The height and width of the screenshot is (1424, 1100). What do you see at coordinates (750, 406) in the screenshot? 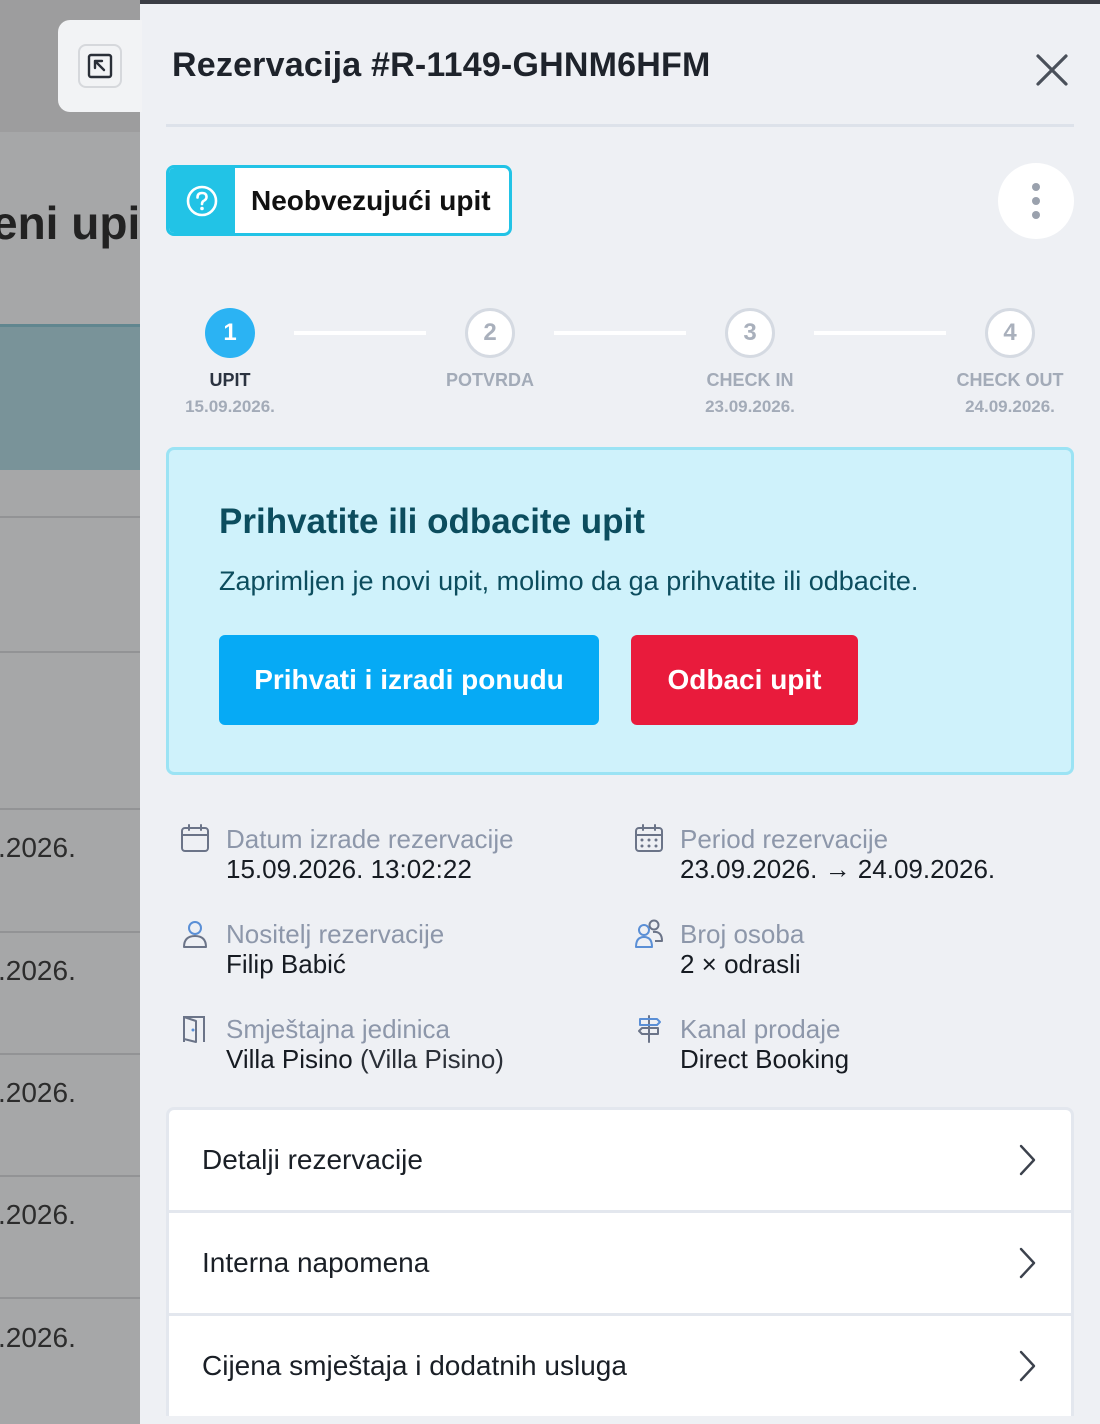
I see `step-date: 23.09.2026.` at bounding box center [750, 406].